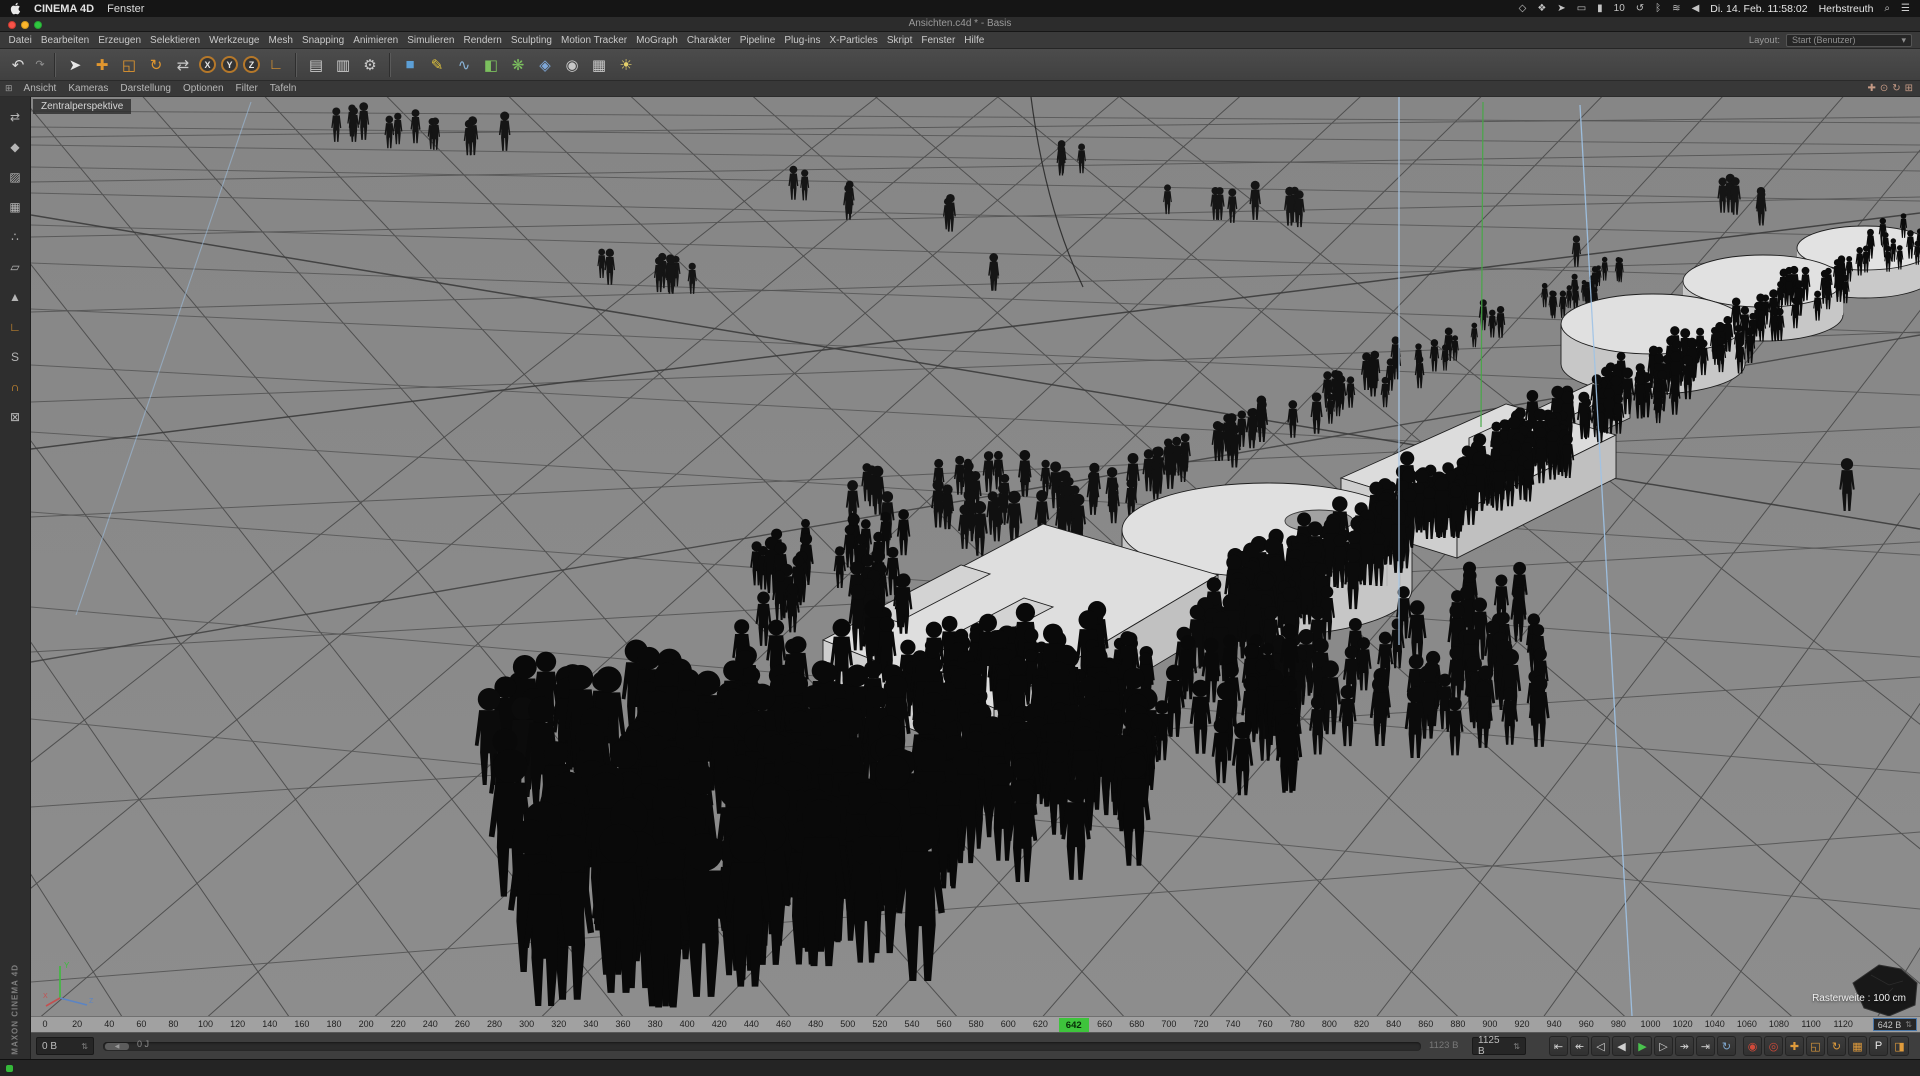  What do you see at coordinates (802, 40) in the screenshot?
I see `menu-plug-ins: Plug-ins` at bounding box center [802, 40].